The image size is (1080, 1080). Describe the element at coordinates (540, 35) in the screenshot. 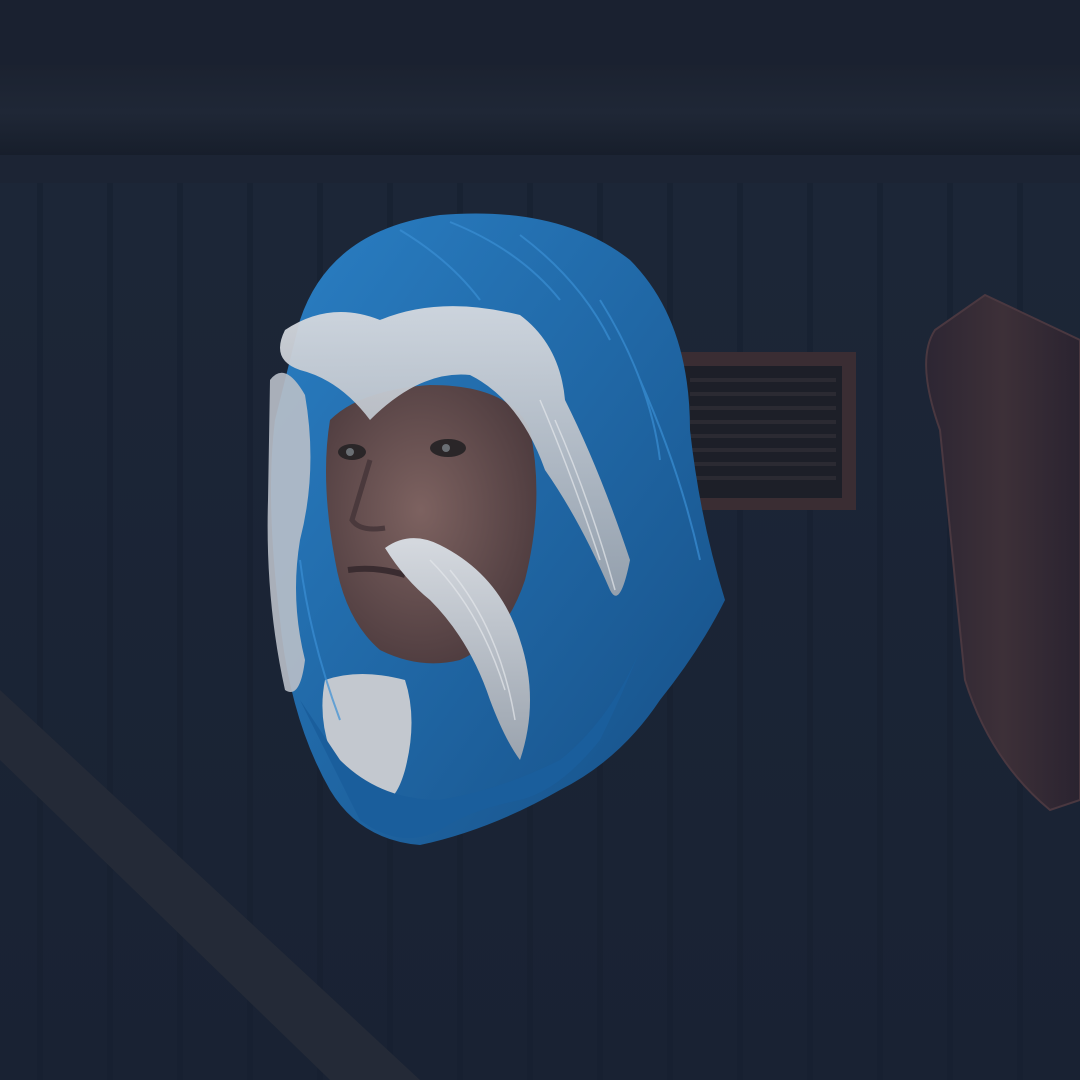

I see `ceiling-beam` at that location.